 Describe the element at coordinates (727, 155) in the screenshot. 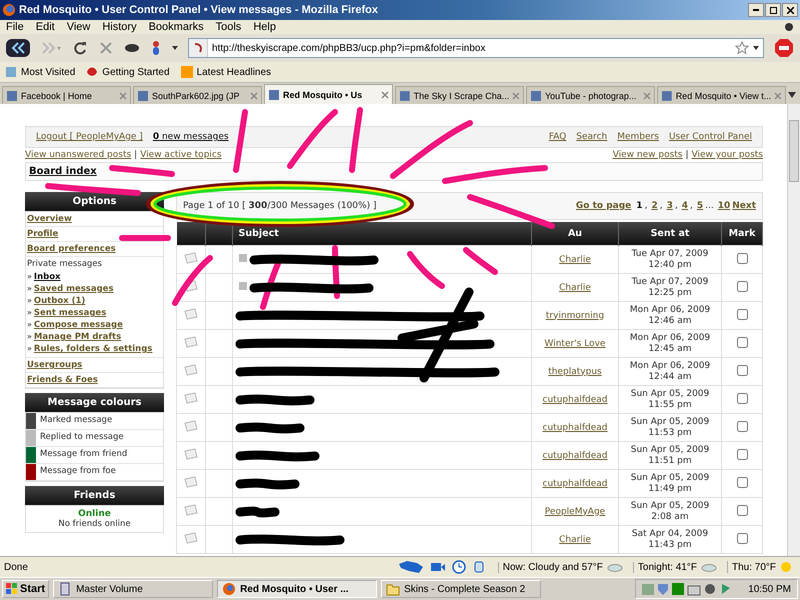

I see `nav-link: View your posts` at that location.